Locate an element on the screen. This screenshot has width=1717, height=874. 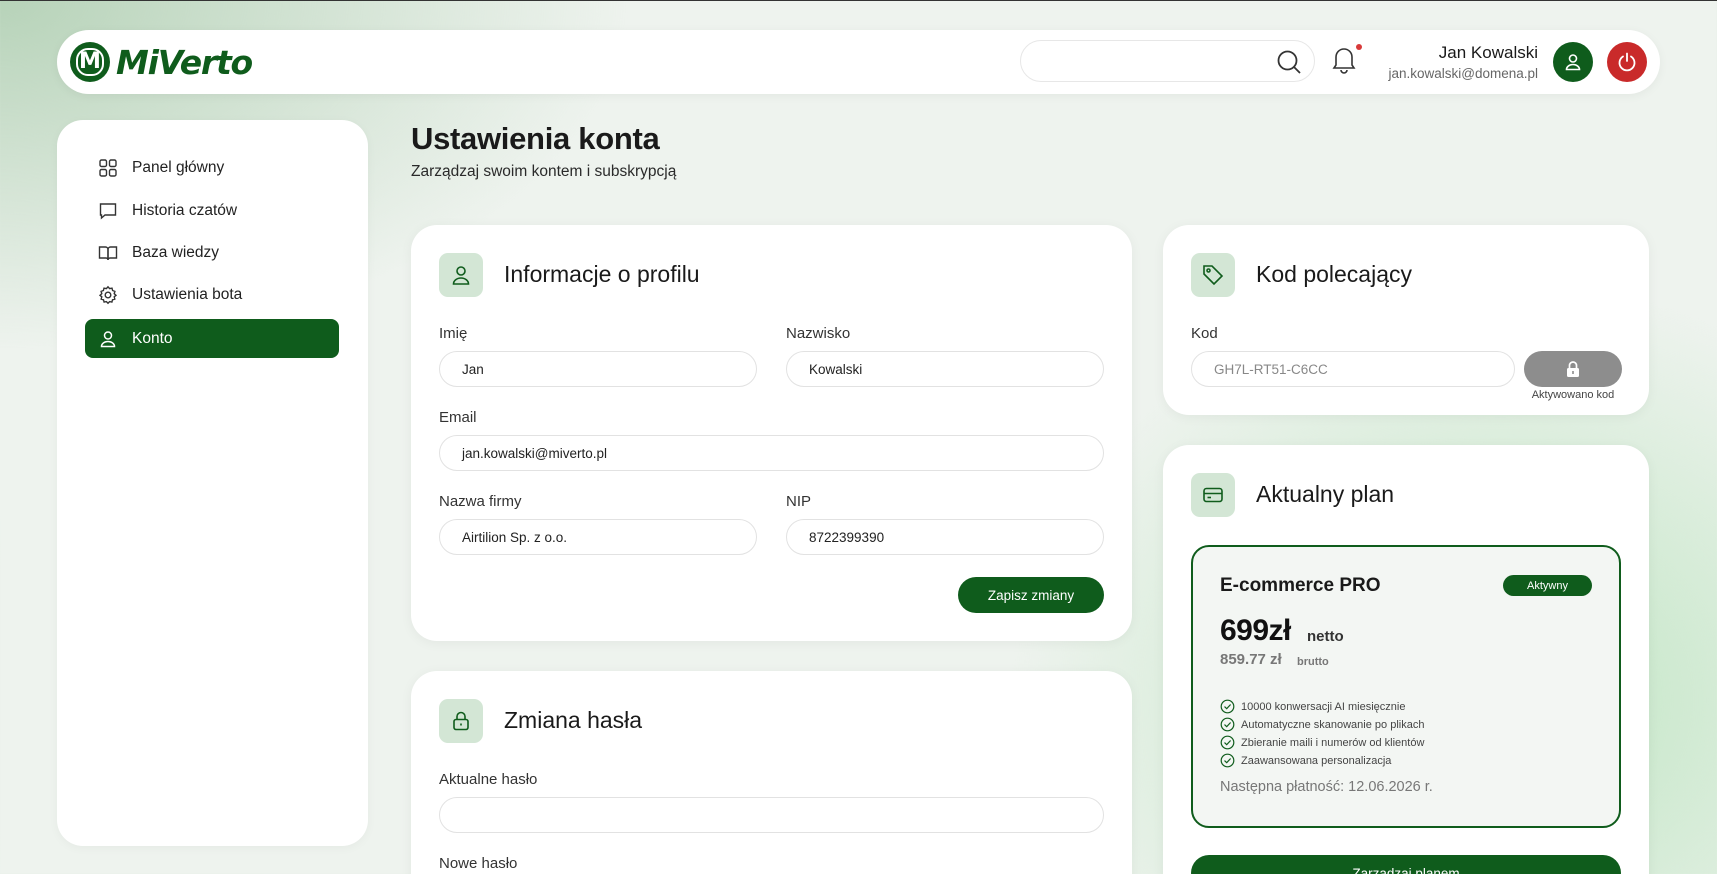
plan-feature: Automatyczne skanowanie po plikach is located at coordinates (1322, 724).